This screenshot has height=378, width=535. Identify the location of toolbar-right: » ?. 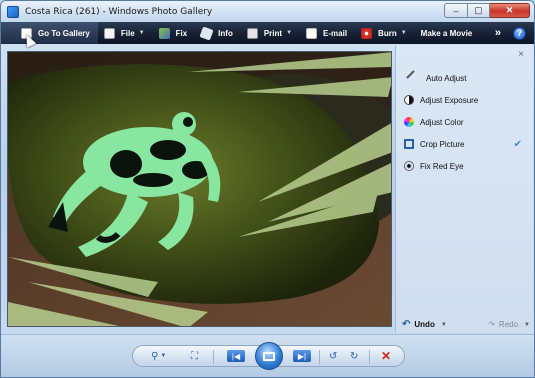
(514, 33).